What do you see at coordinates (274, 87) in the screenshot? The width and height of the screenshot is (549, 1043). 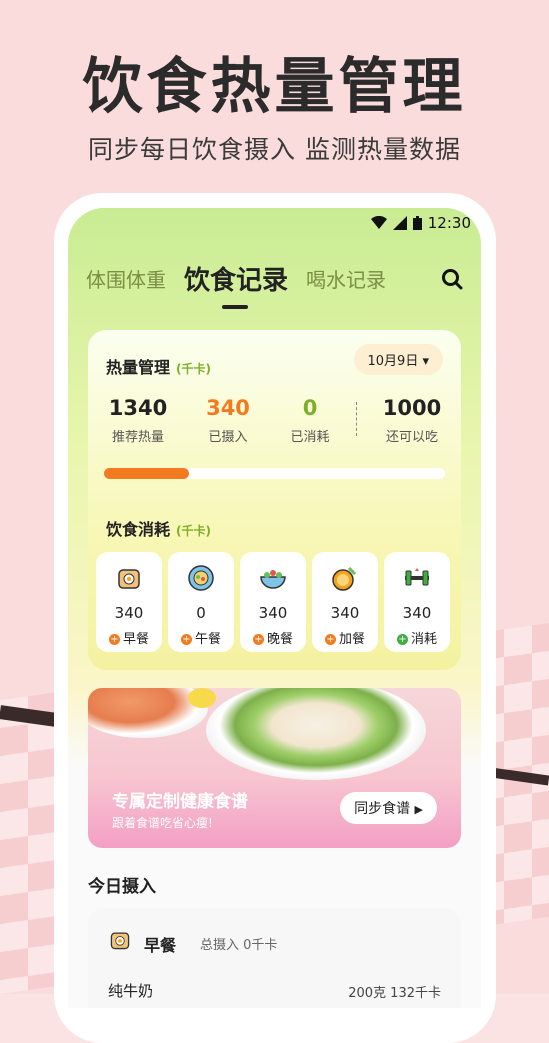 I see `headline: 饮食热量管理` at bounding box center [274, 87].